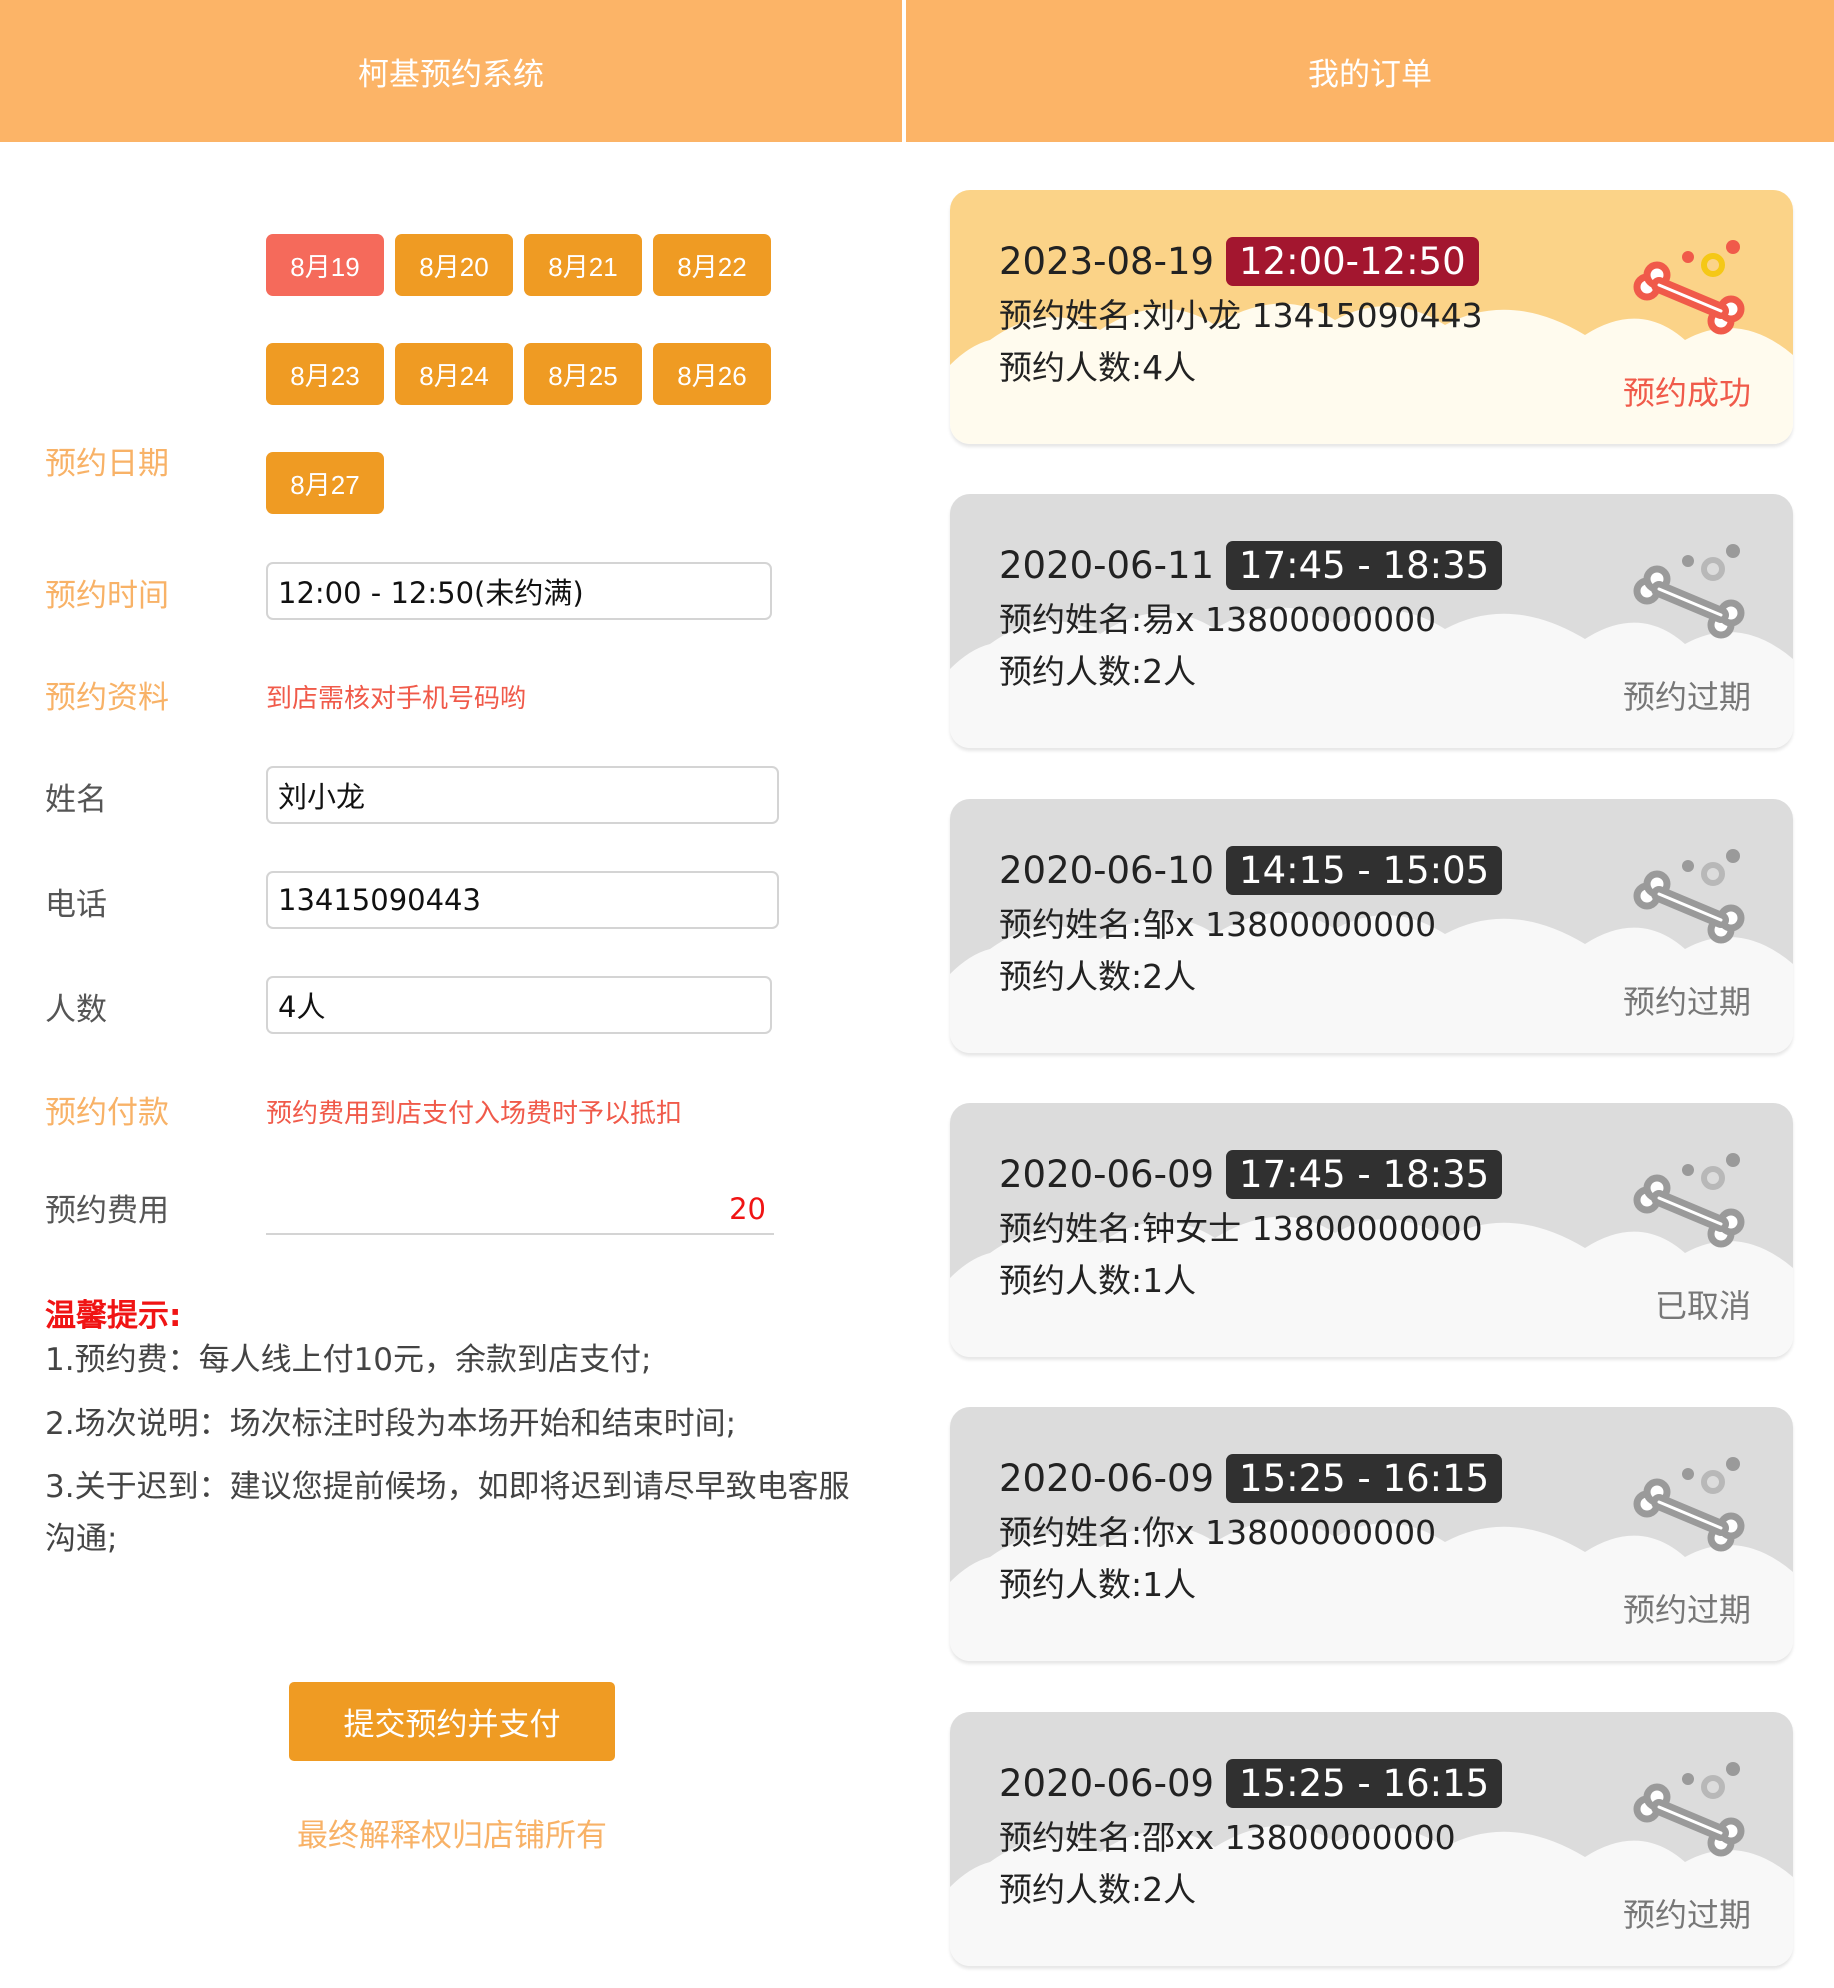 The height and width of the screenshot is (1988, 1834). I want to click on date-button: 8月24, so click(454, 374).